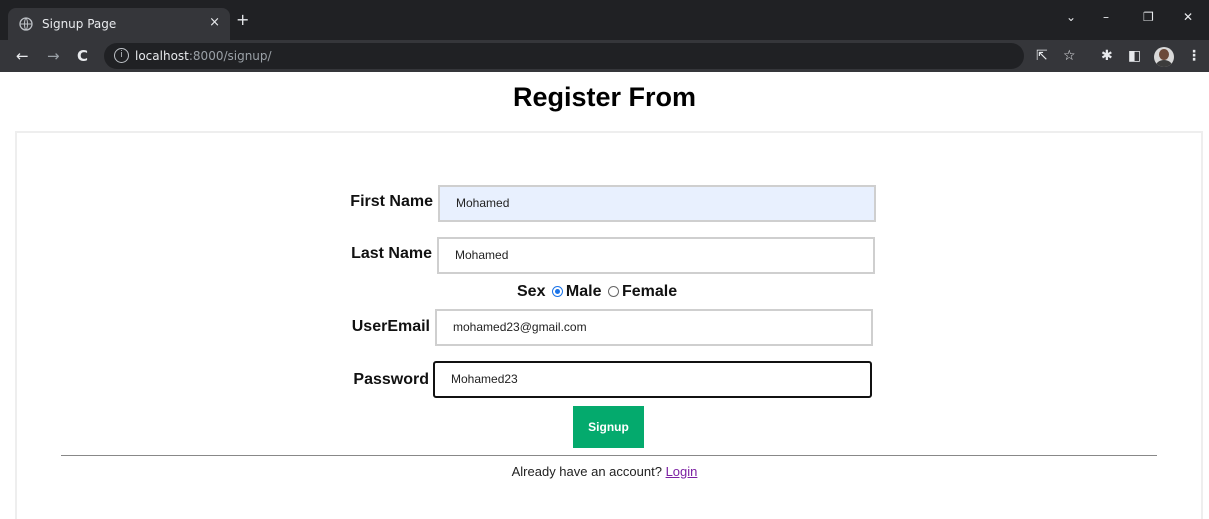 The width and height of the screenshot is (1209, 519). What do you see at coordinates (531, 291) in the screenshot?
I see `sex-label: Sex` at bounding box center [531, 291].